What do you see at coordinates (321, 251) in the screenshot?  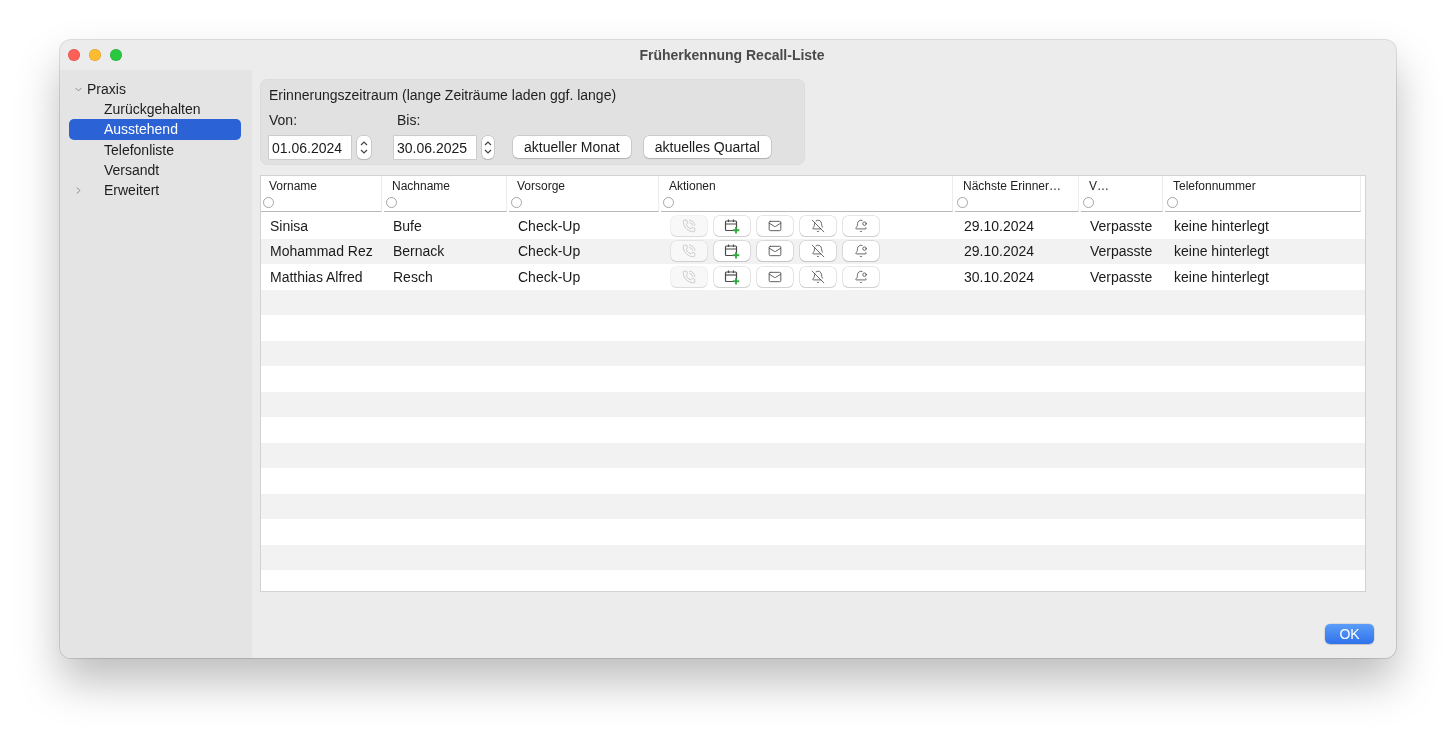 I see `table-cell-text: Mohammad Rez` at bounding box center [321, 251].